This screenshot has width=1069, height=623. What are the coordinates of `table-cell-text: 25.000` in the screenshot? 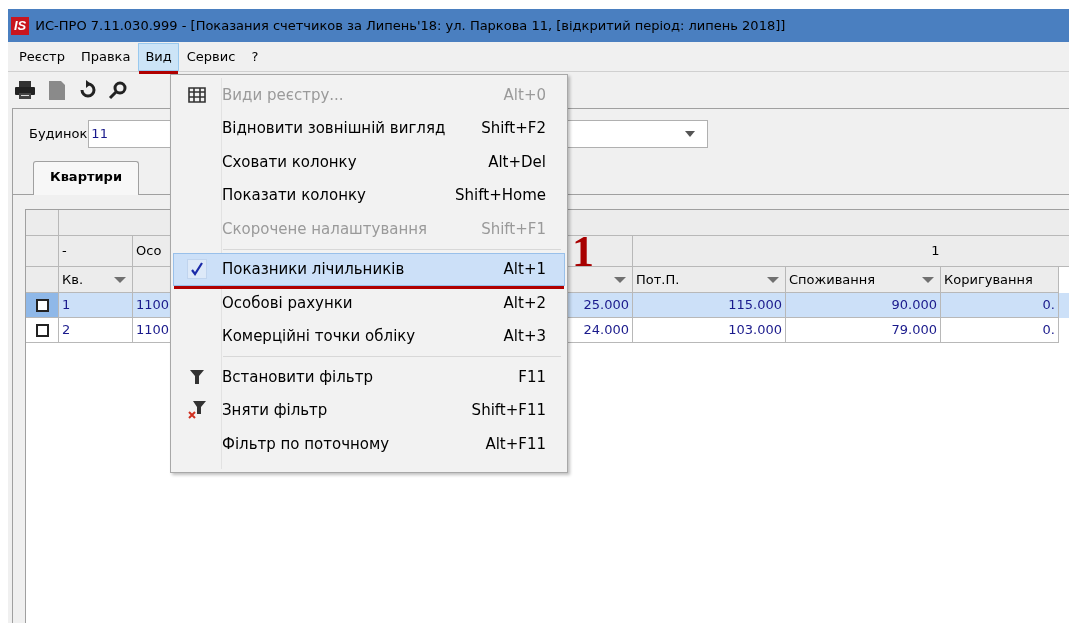 It's located at (606, 305).